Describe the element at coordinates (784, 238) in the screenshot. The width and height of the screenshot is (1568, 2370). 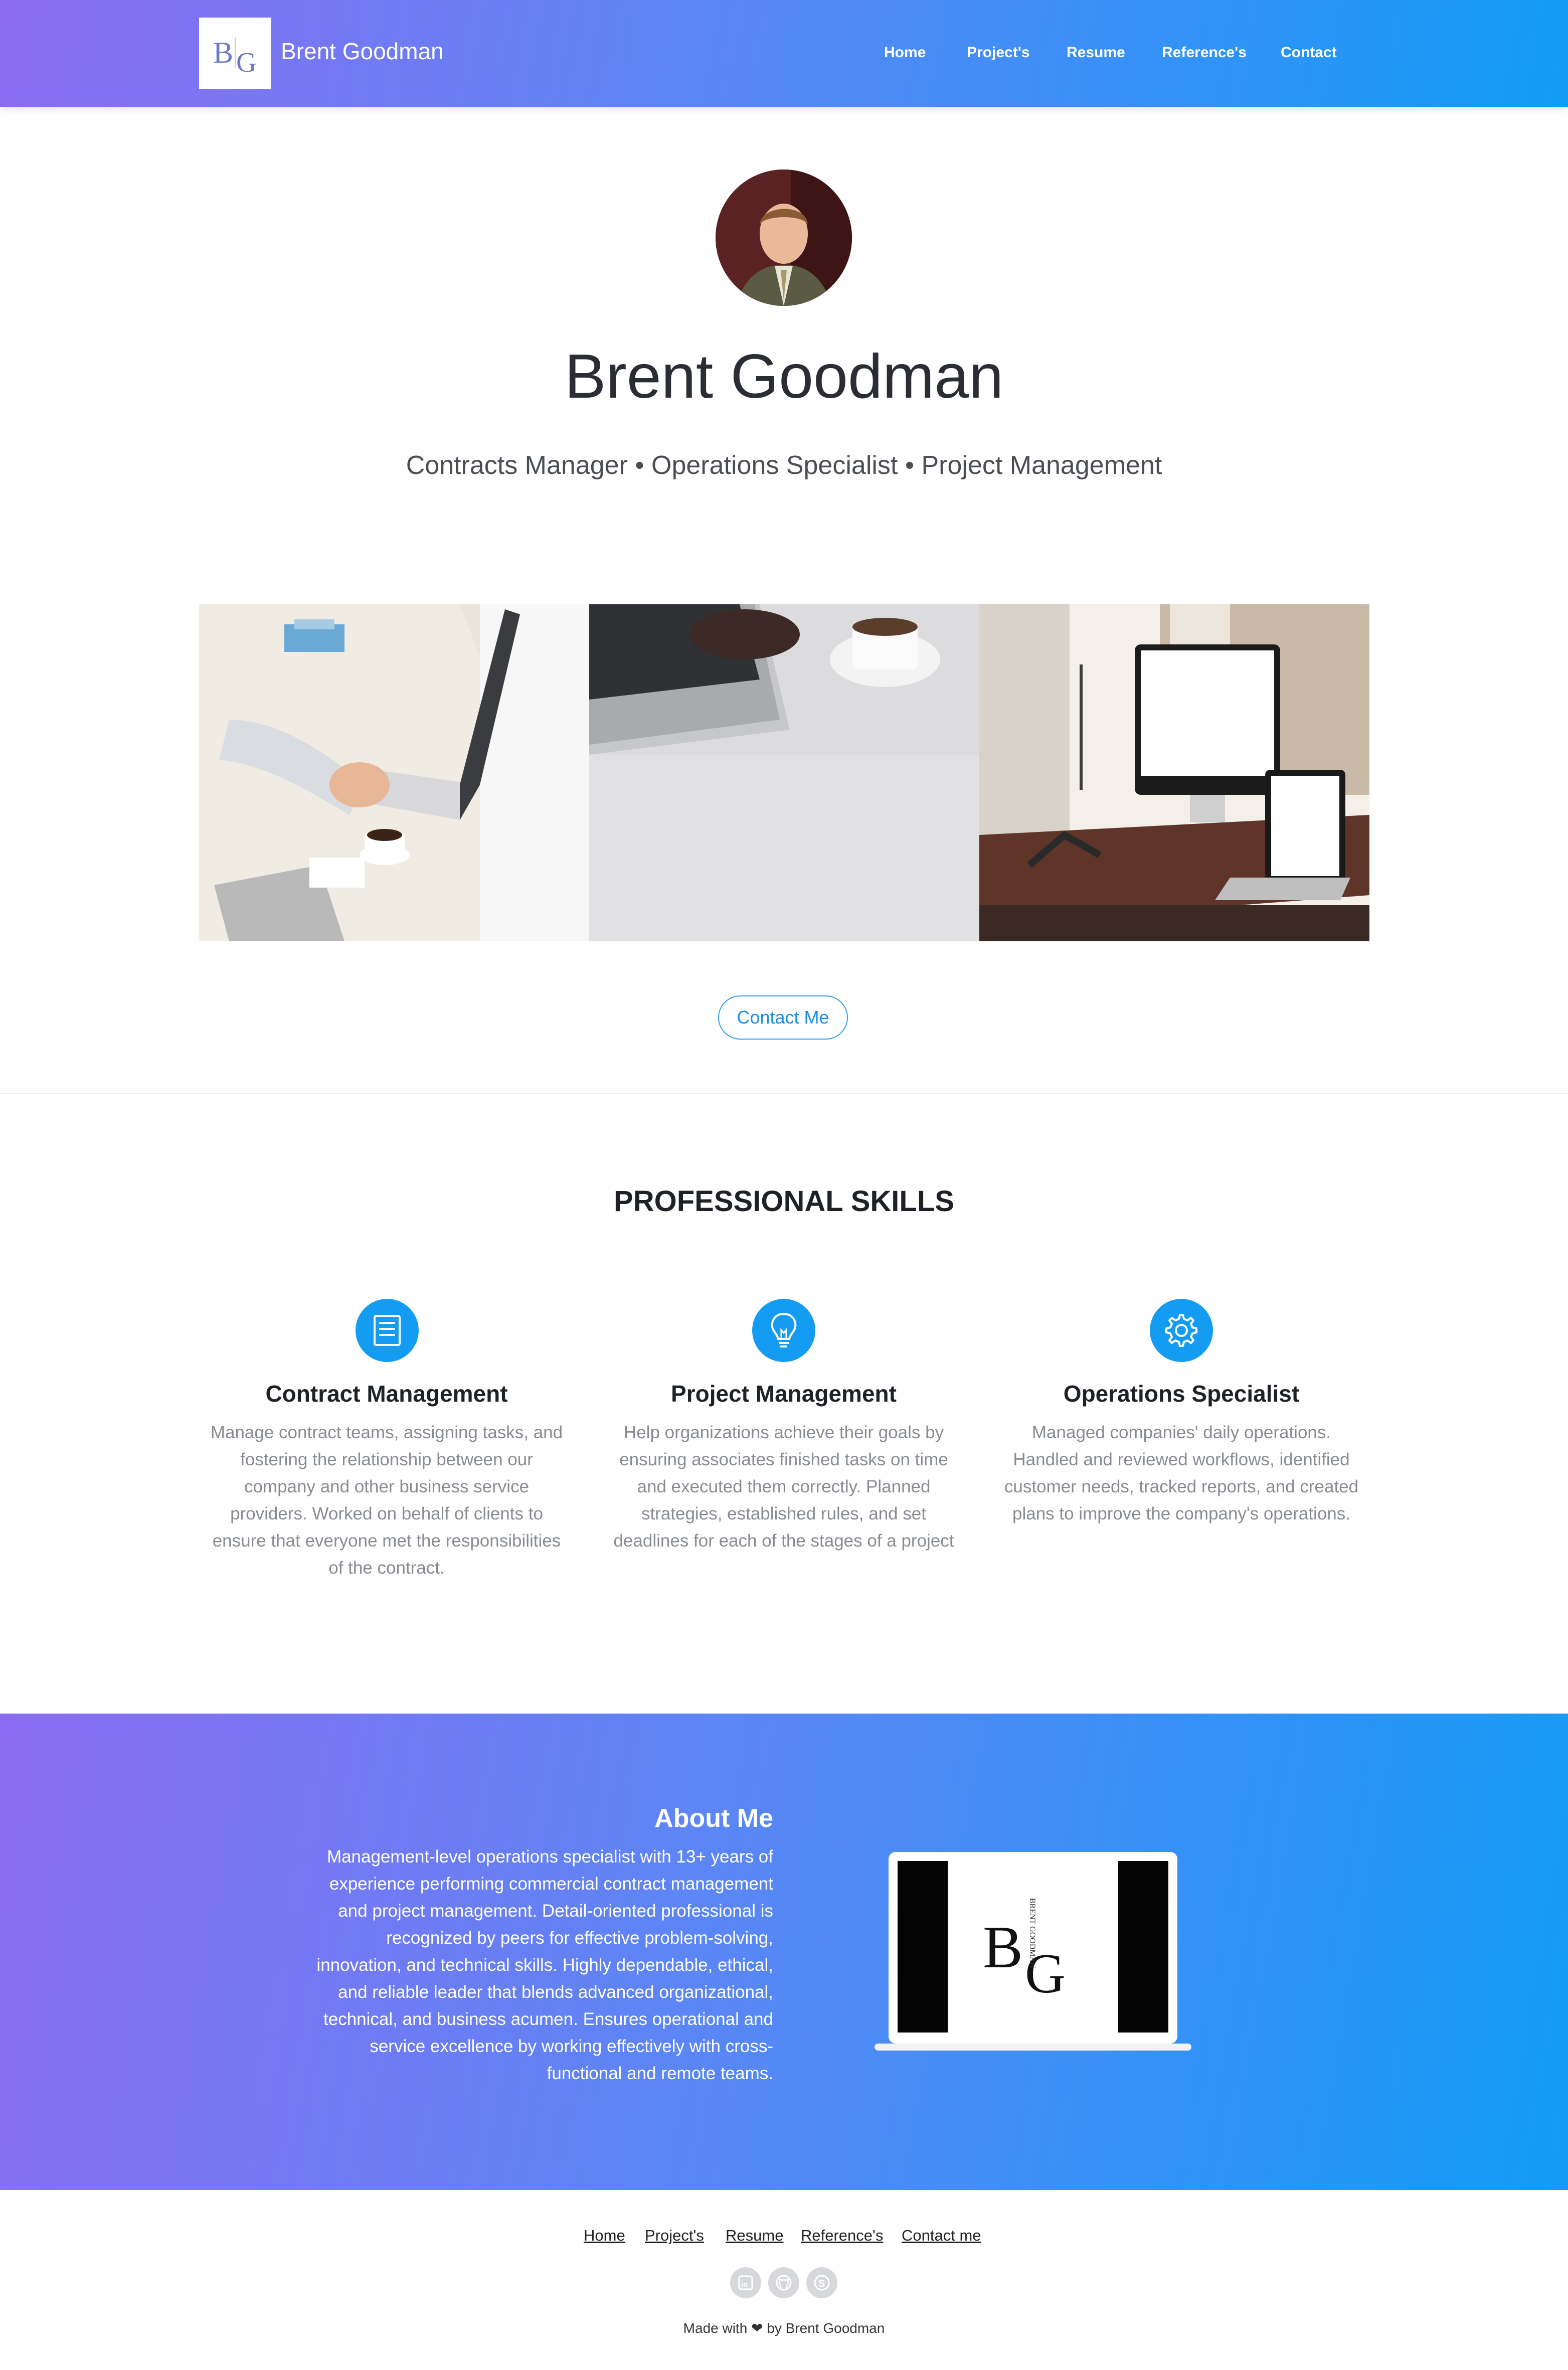
I see `avatar` at that location.